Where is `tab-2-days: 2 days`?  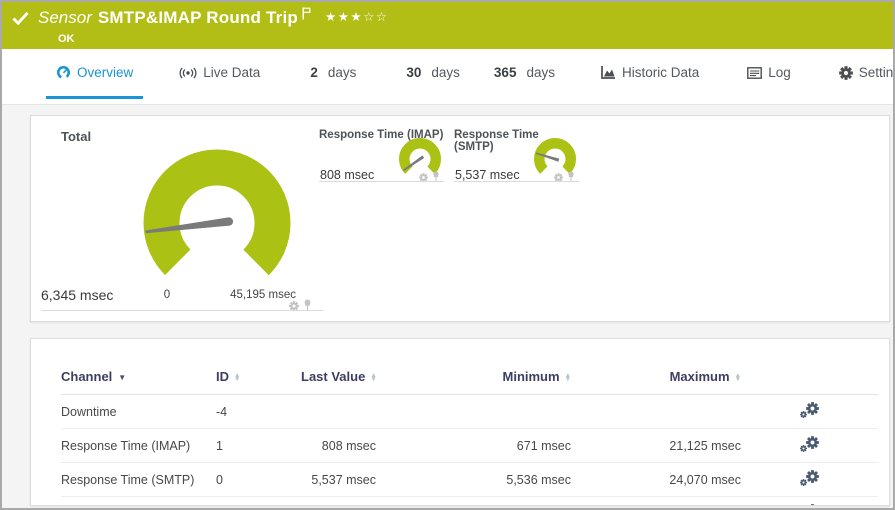 tab-2-days: 2 days is located at coordinates (333, 74).